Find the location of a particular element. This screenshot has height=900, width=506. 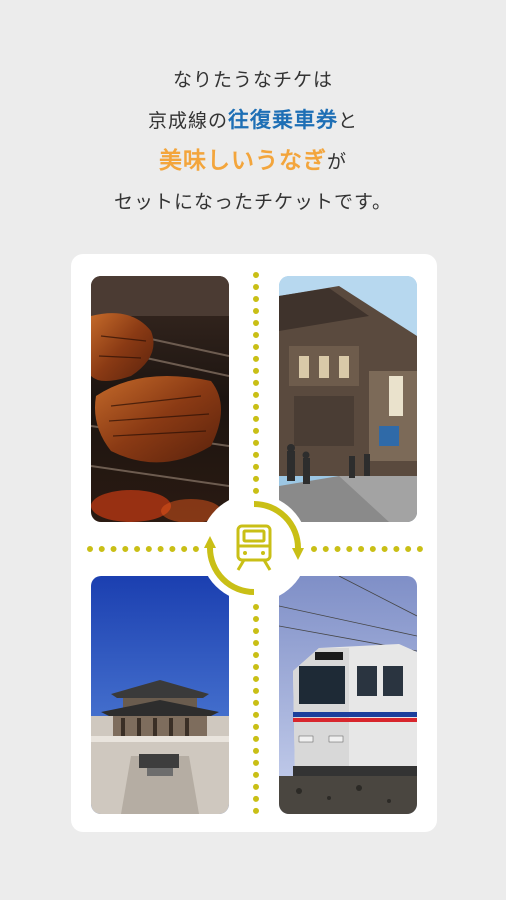

center-badge is located at coordinates (254, 548).